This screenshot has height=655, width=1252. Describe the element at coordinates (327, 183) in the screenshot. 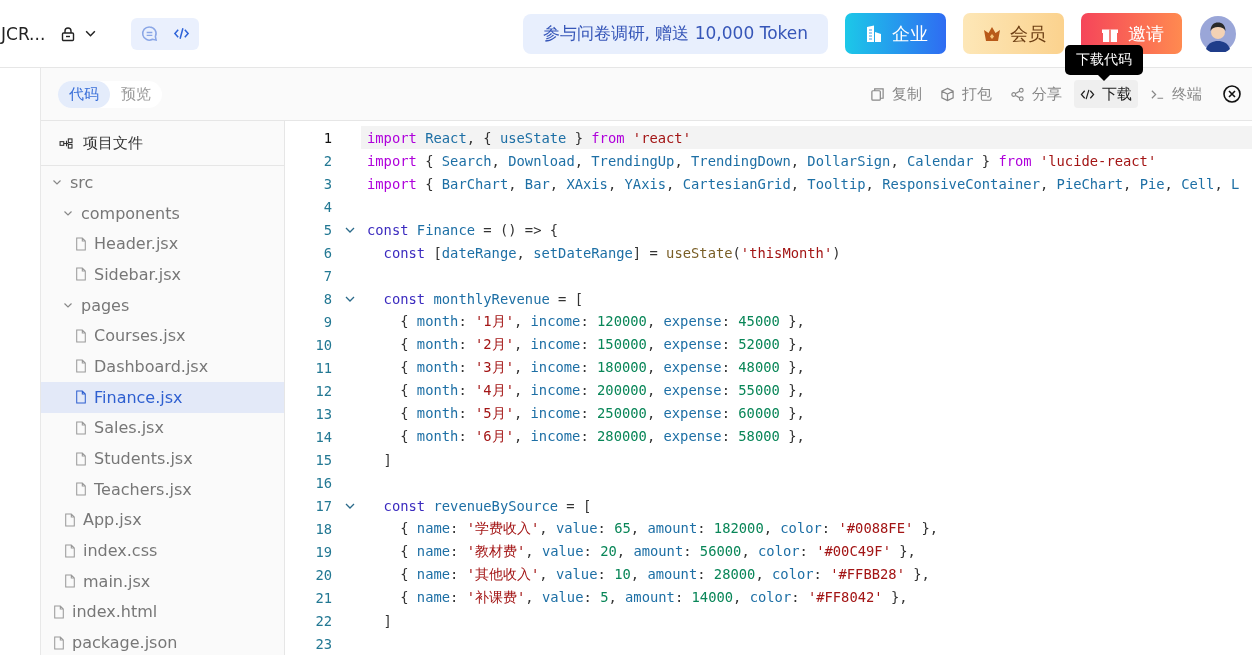

I see `line-number: 3` at that location.